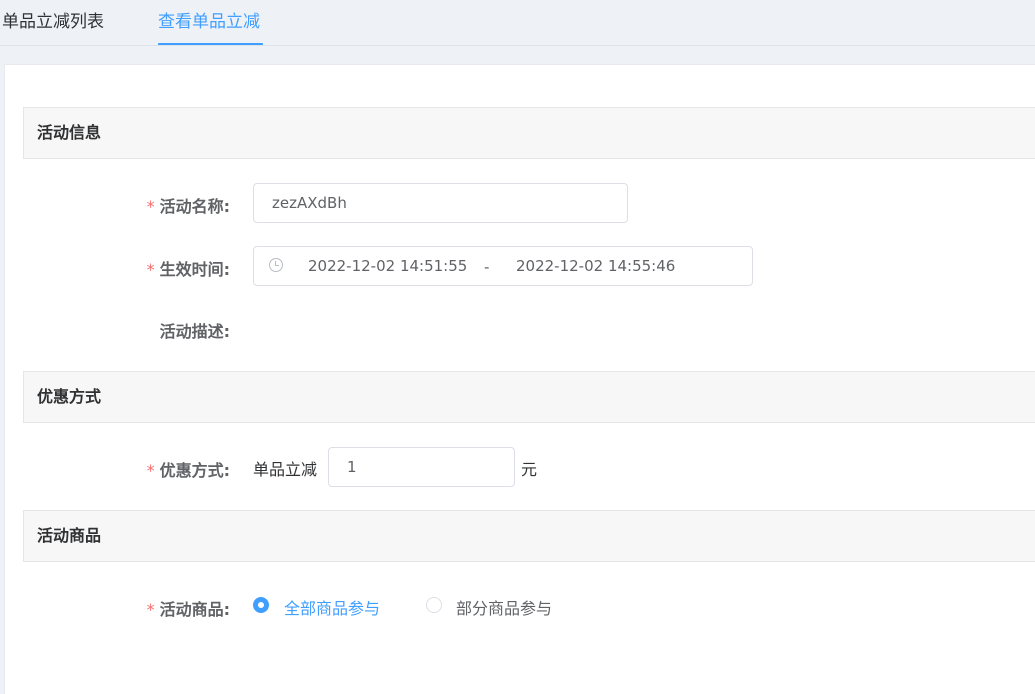 This screenshot has width=1035, height=694. Describe the element at coordinates (115, 268) in the screenshot. I see `effective-time-label: * 生效时间:` at that location.